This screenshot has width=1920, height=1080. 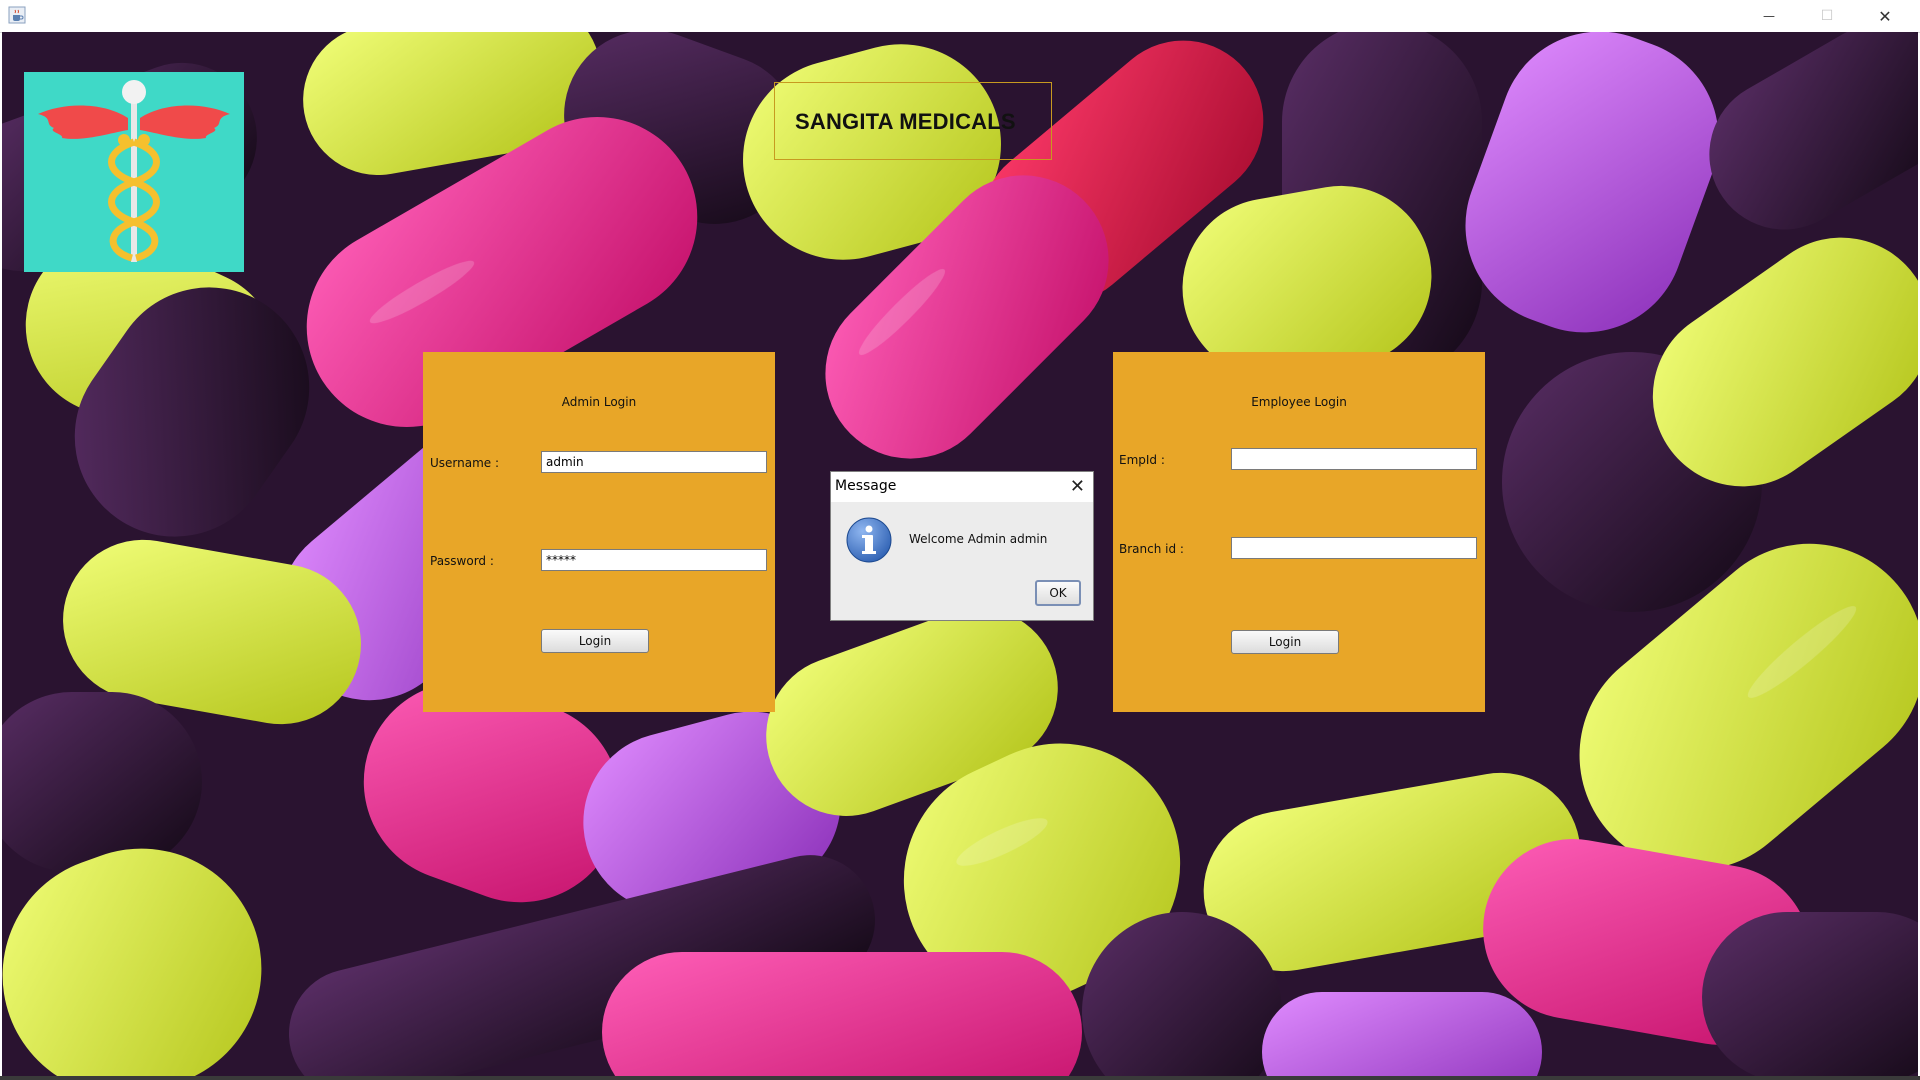 What do you see at coordinates (1077, 486) in the screenshot?
I see `dialog-close-icon: ✕` at bounding box center [1077, 486].